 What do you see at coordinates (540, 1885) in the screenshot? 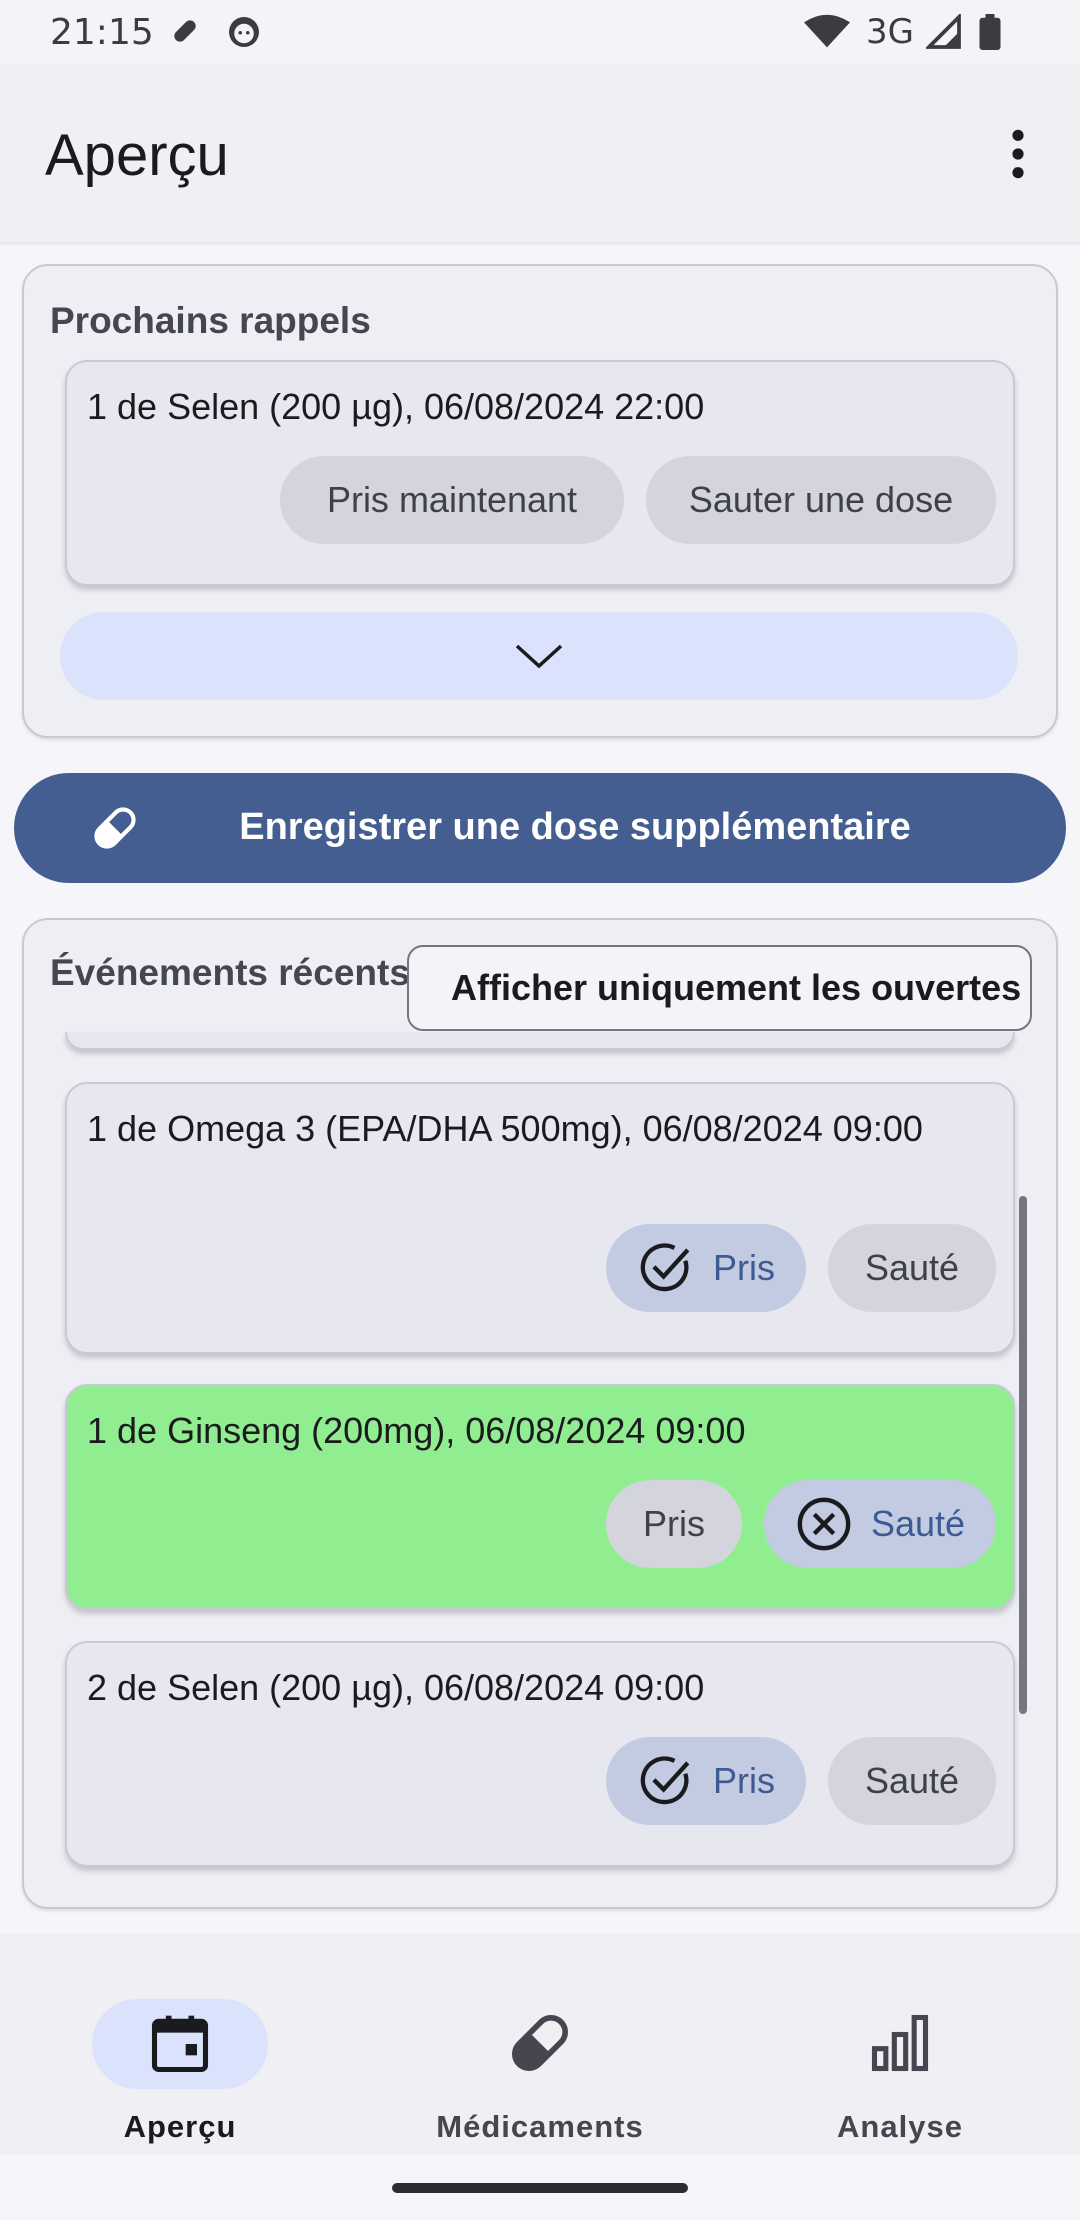
I see `list-bottom-fade` at bounding box center [540, 1885].